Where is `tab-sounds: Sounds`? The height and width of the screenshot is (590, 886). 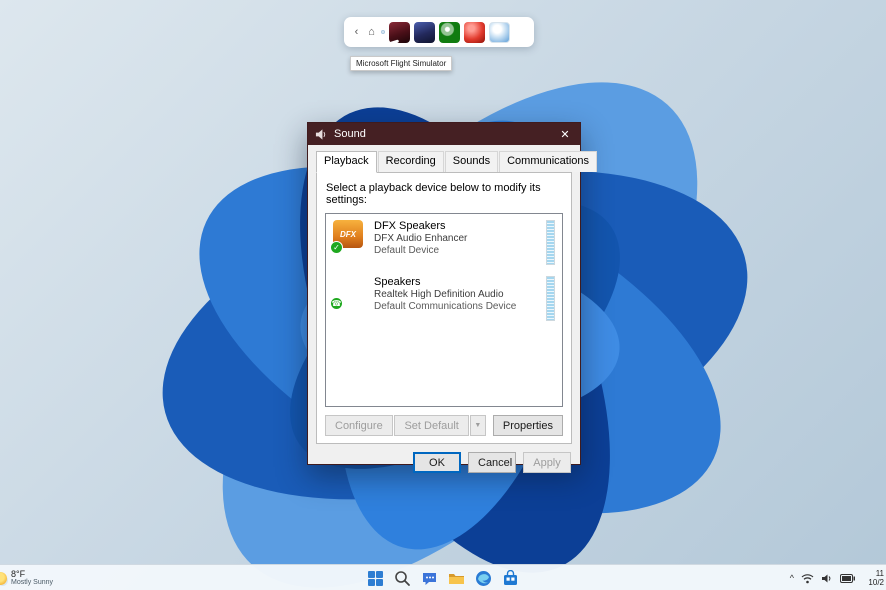 tab-sounds: Sounds is located at coordinates (471, 161).